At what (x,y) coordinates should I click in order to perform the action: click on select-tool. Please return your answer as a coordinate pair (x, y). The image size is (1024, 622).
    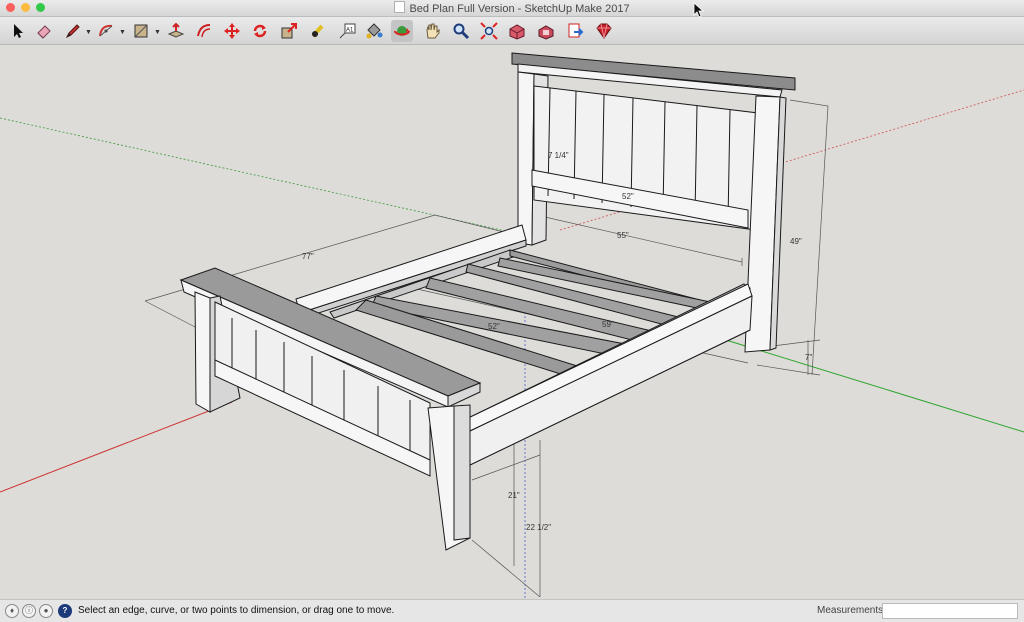
    Looking at the image, I should click on (17, 31).